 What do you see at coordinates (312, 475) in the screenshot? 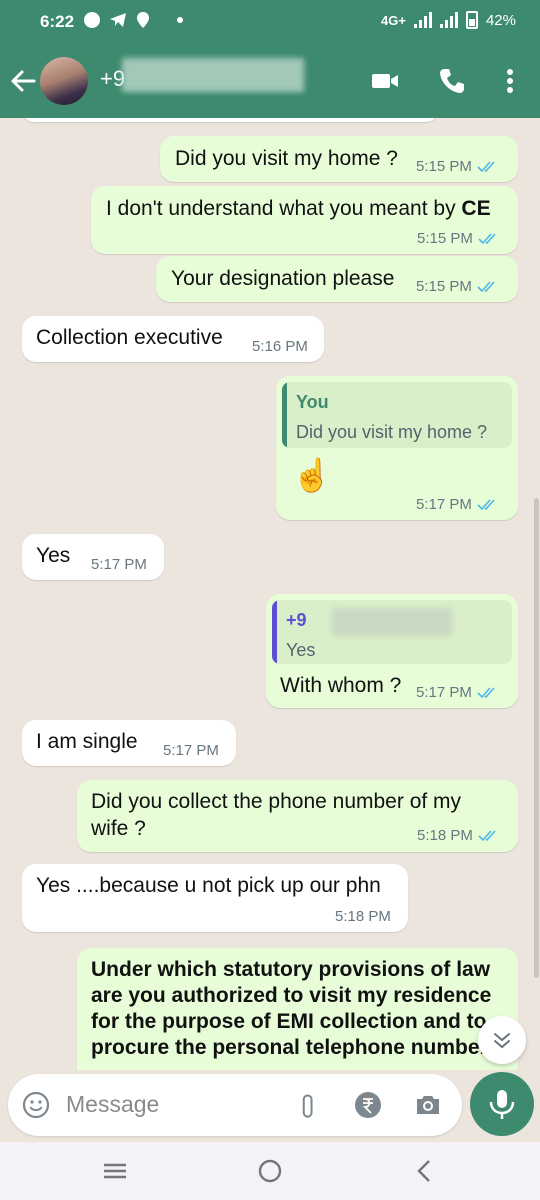
I see `message-emoji: ☝️` at bounding box center [312, 475].